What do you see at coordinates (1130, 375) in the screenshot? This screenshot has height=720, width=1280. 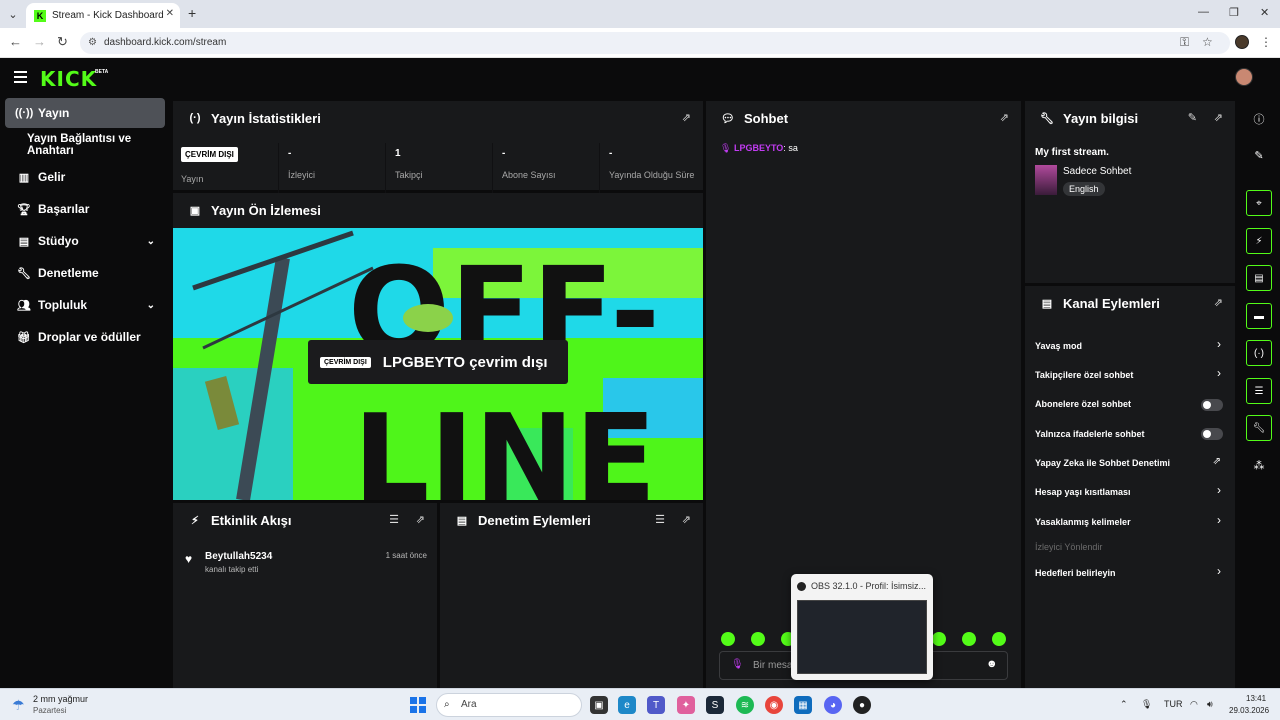 I see `action-followers-only: Takipçilere özel sohbet` at bounding box center [1130, 375].